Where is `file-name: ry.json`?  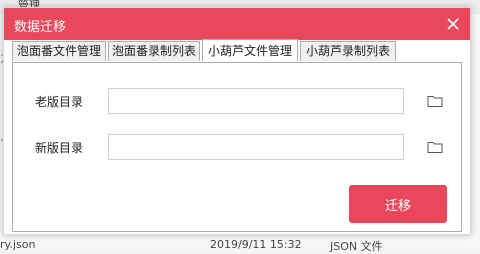 file-name: ry.json is located at coordinates (18, 244).